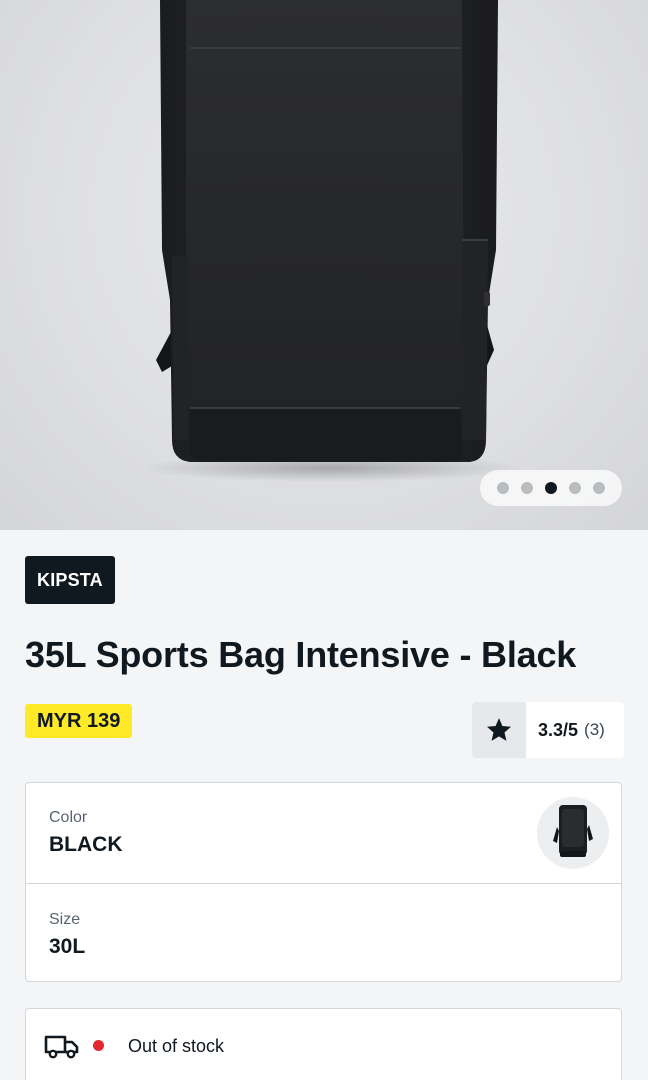  What do you see at coordinates (70, 580) in the screenshot?
I see `brand-badge: KIPSTA` at bounding box center [70, 580].